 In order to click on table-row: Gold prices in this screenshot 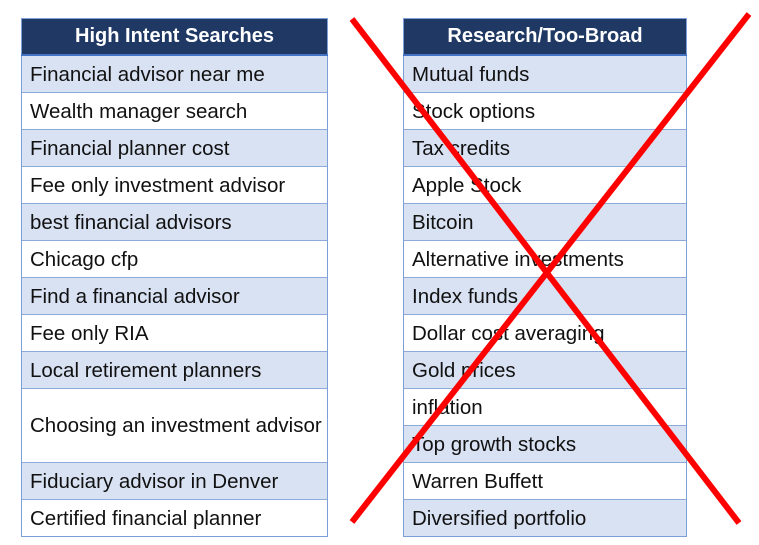, I will do `click(545, 370)`.